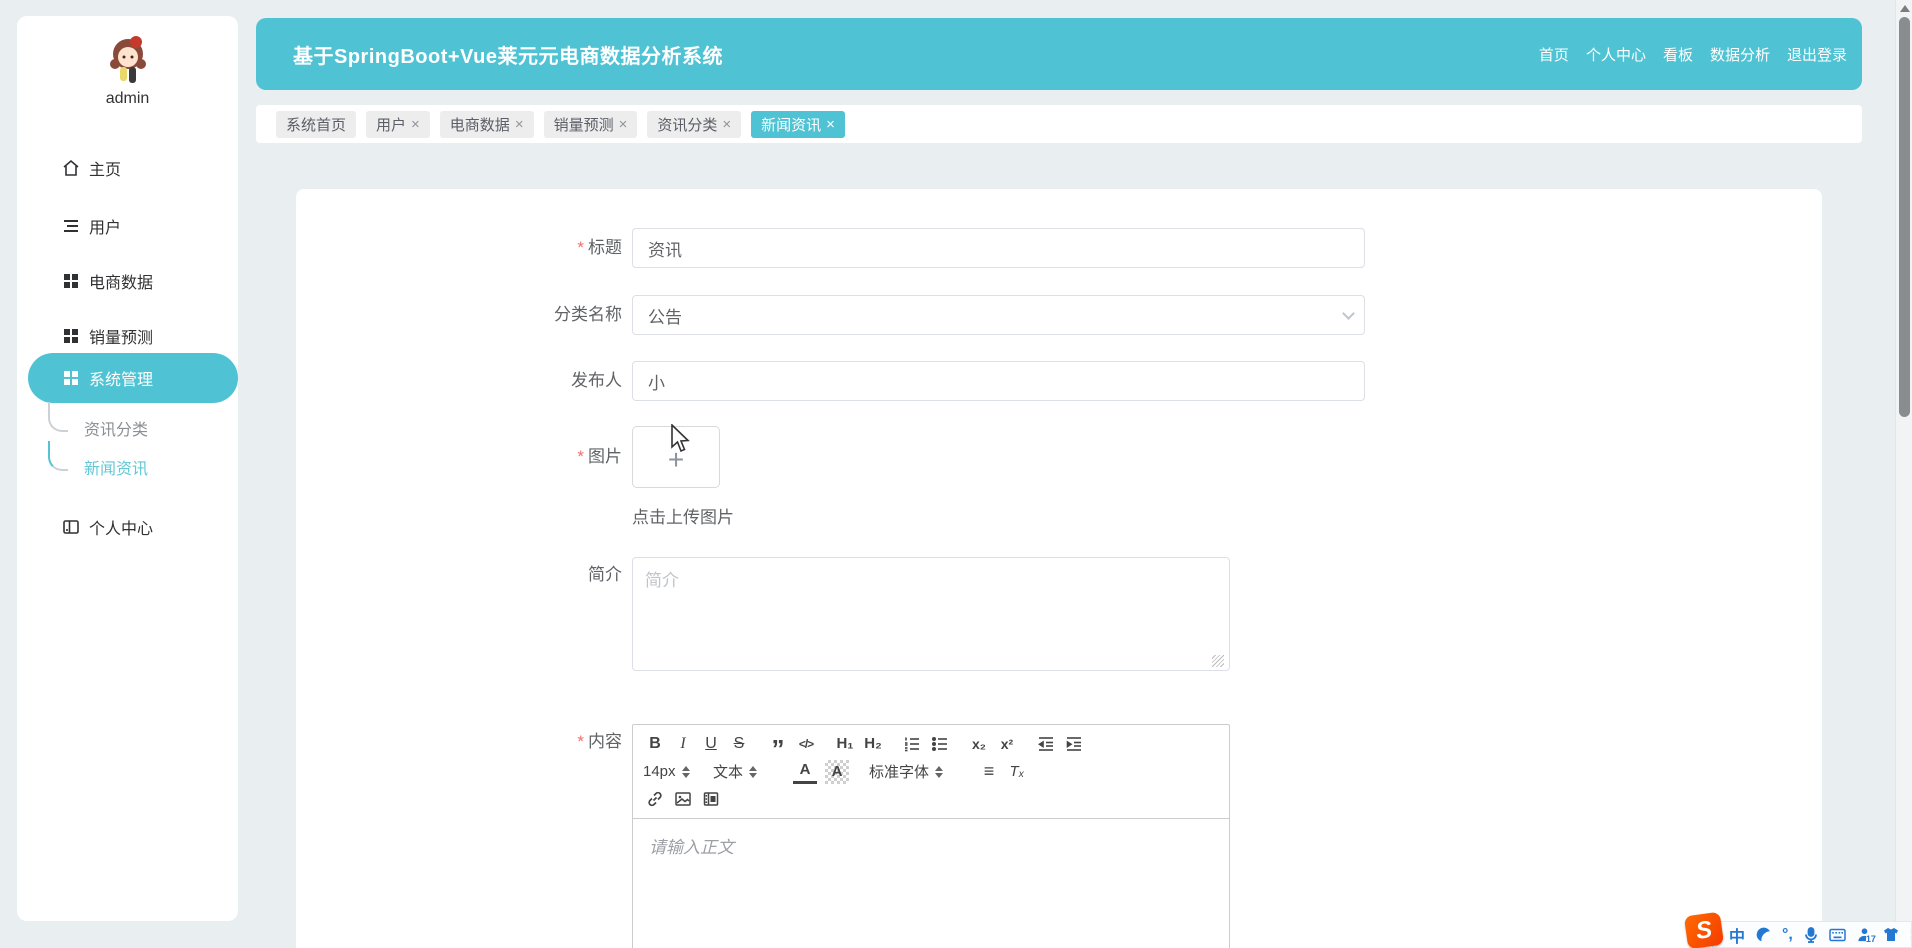 This screenshot has height=948, width=1912. What do you see at coordinates (1059, 124) in the screenshot?
I see `tab-strip: 系统首页 用户 × 电商数据 × 销量预测 × 资讯分类 × 新闻资讯 ×` at bounding box center [1059, 124].